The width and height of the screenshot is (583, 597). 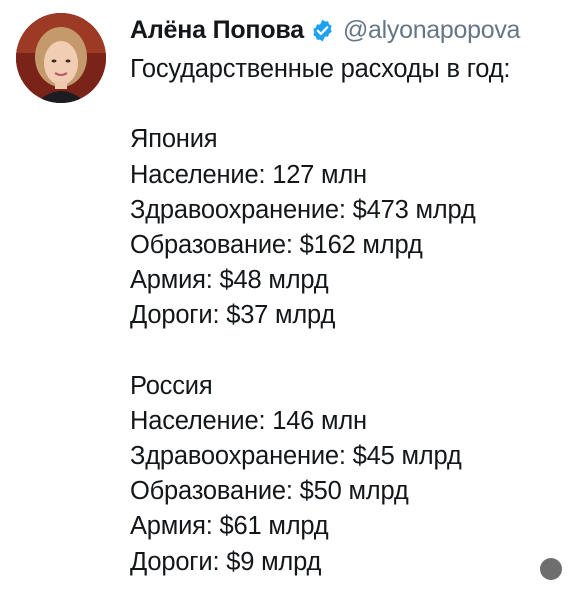 I want to click on country-heading: Россия, so click(x=171, y=385).